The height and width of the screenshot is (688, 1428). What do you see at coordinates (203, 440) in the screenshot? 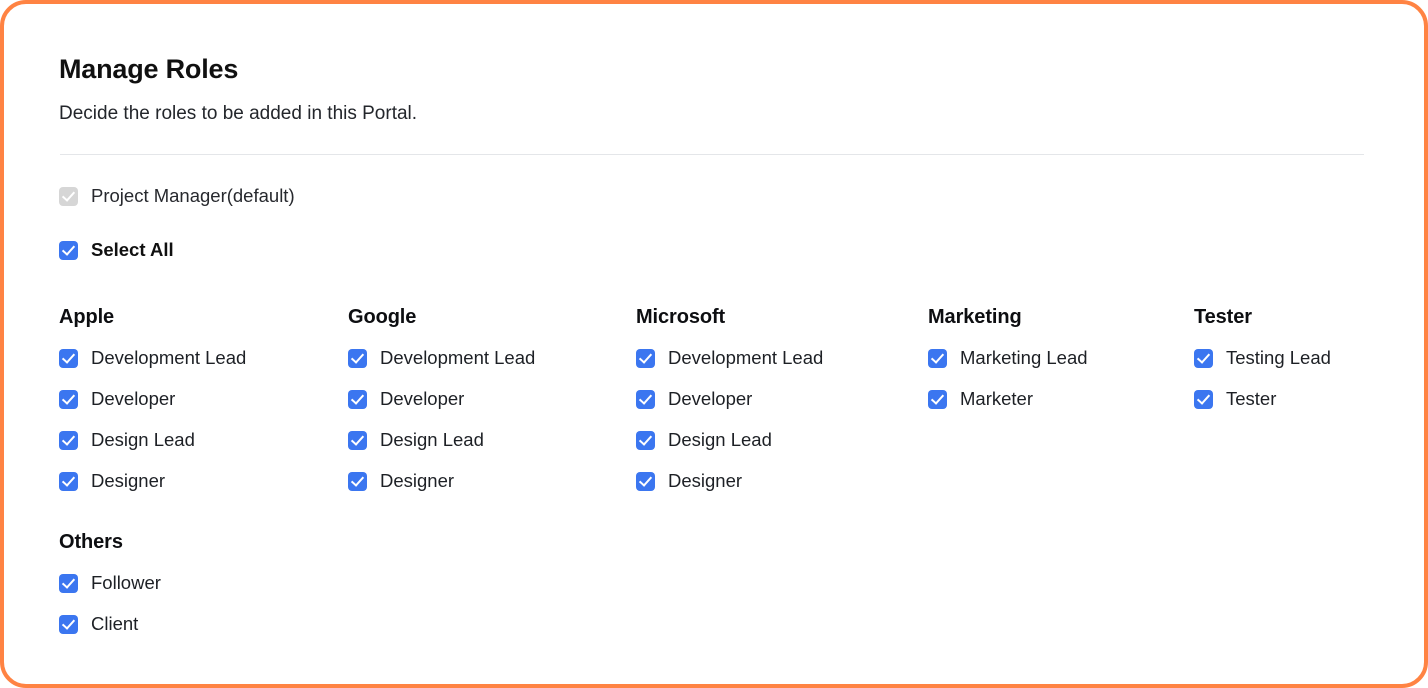
I see `role-apple-design-lead: Design Lead` at bounding box center [203, 440].